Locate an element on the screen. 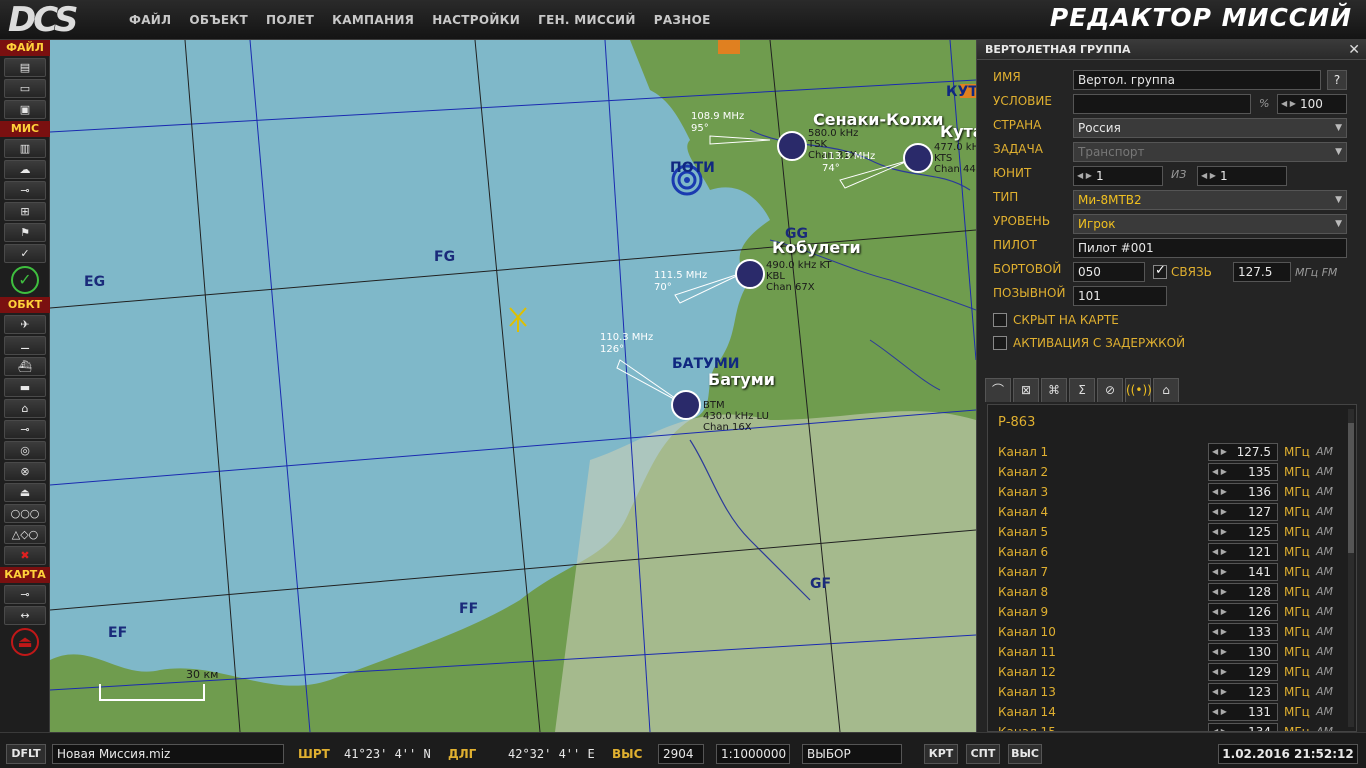 Image resolution: width=1366 pixels, height=768 pixels. callsign-field: 101 is located at coordinates (1120, 296).